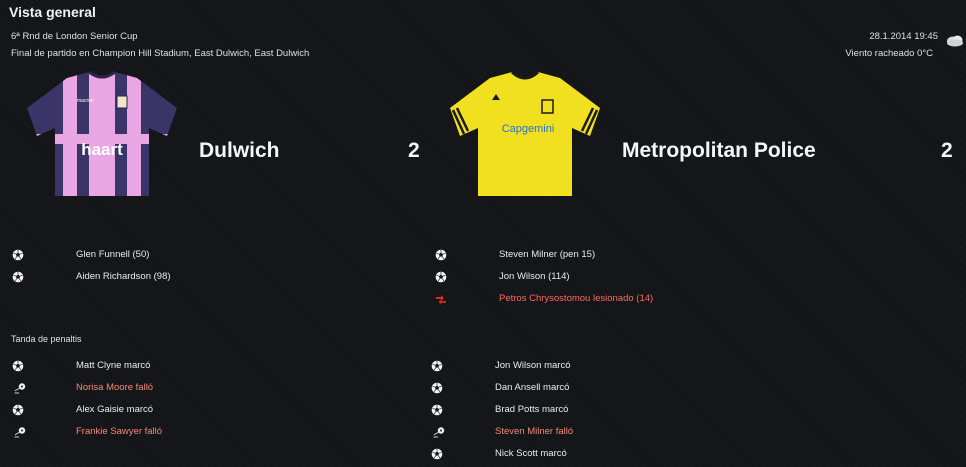  What do you see at coordinates (528, 129) in the screenshot?
I see `away-sponsor-text: Capgemini` at bounding box center [528, 129].